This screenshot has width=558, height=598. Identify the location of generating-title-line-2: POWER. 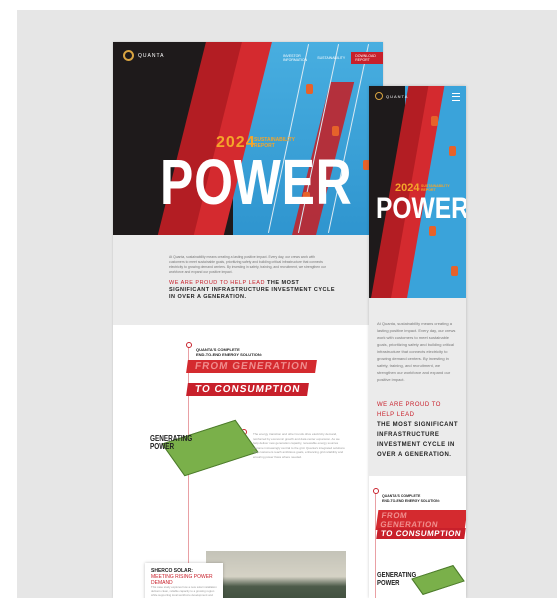
(162, 446).